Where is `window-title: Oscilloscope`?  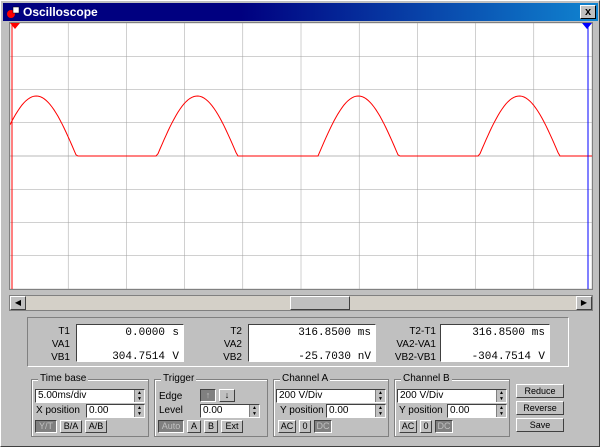 window-title: Oscilloscope is located at coordinates (60, 12).